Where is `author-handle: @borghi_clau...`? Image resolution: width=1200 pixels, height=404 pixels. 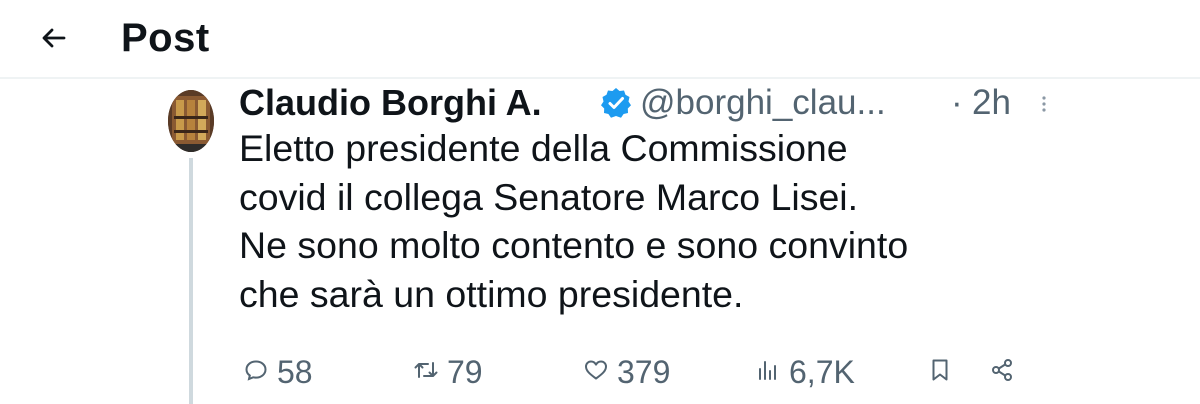 author-handle: @borghi_clau... is located at coordinates (763, 103).